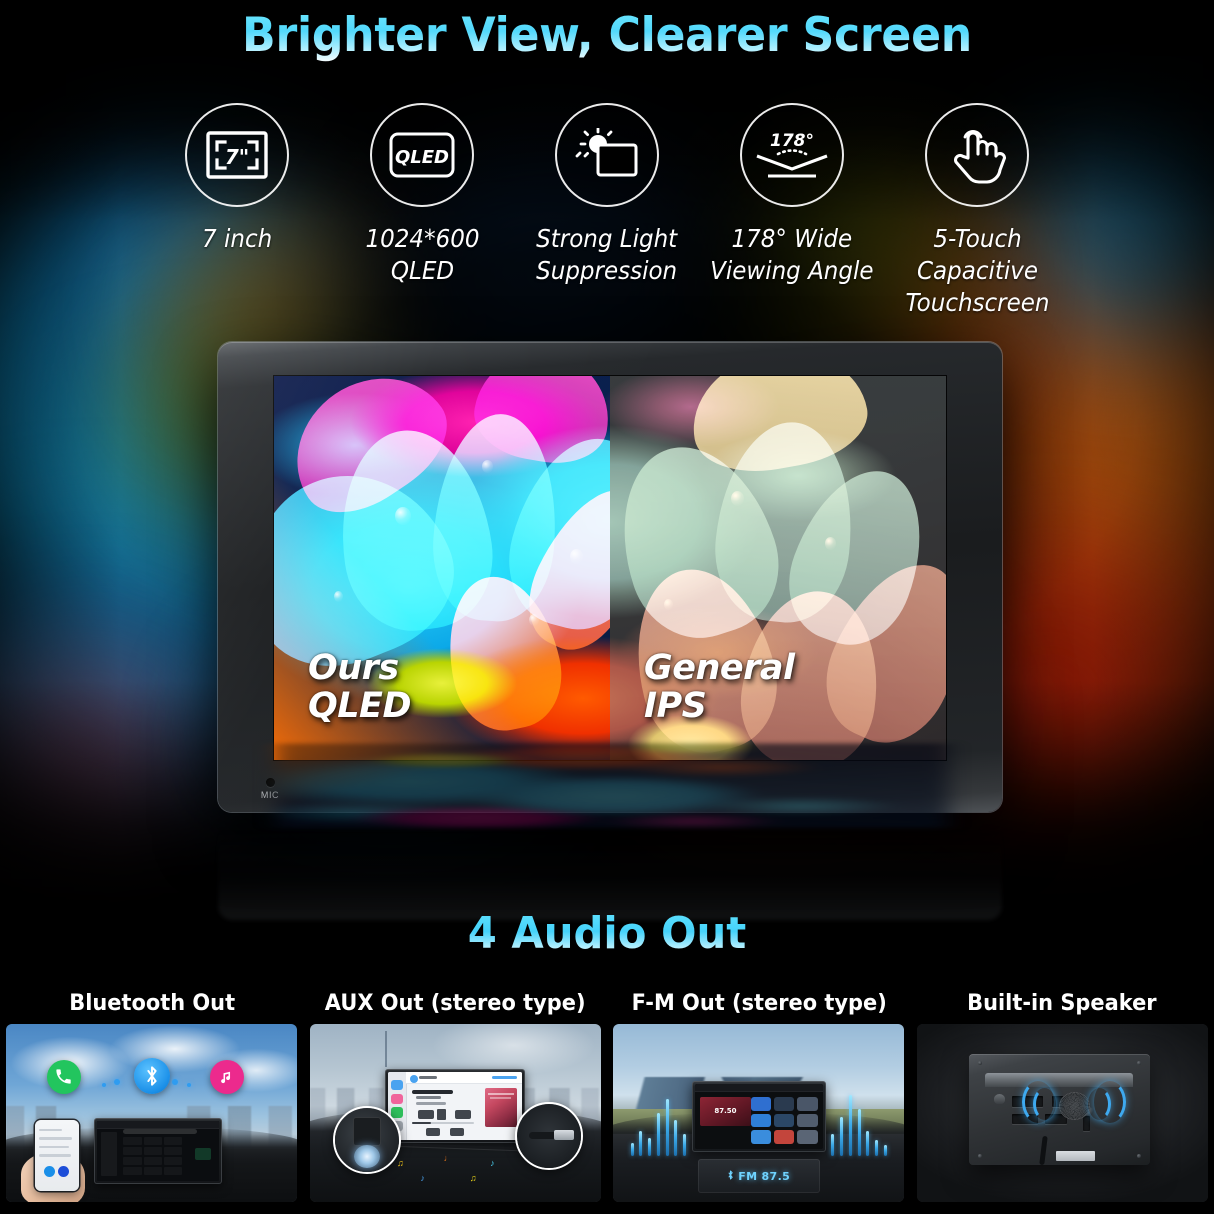 This screenshot has height=1214, width=1214. What do you see at coordinates (226, 1076) in the screenshot?
I see `music-note-icon` at bounding box center [226, 1076].